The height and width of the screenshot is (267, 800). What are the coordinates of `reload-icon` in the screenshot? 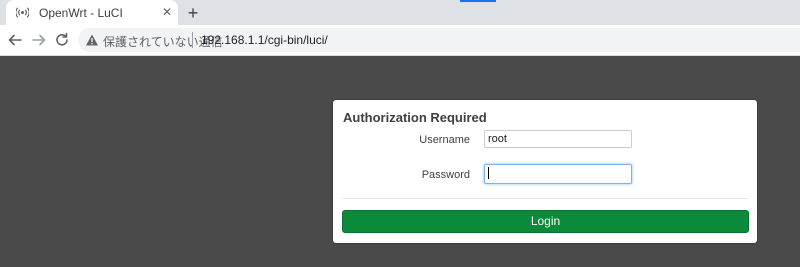 It's located at (62, 40).